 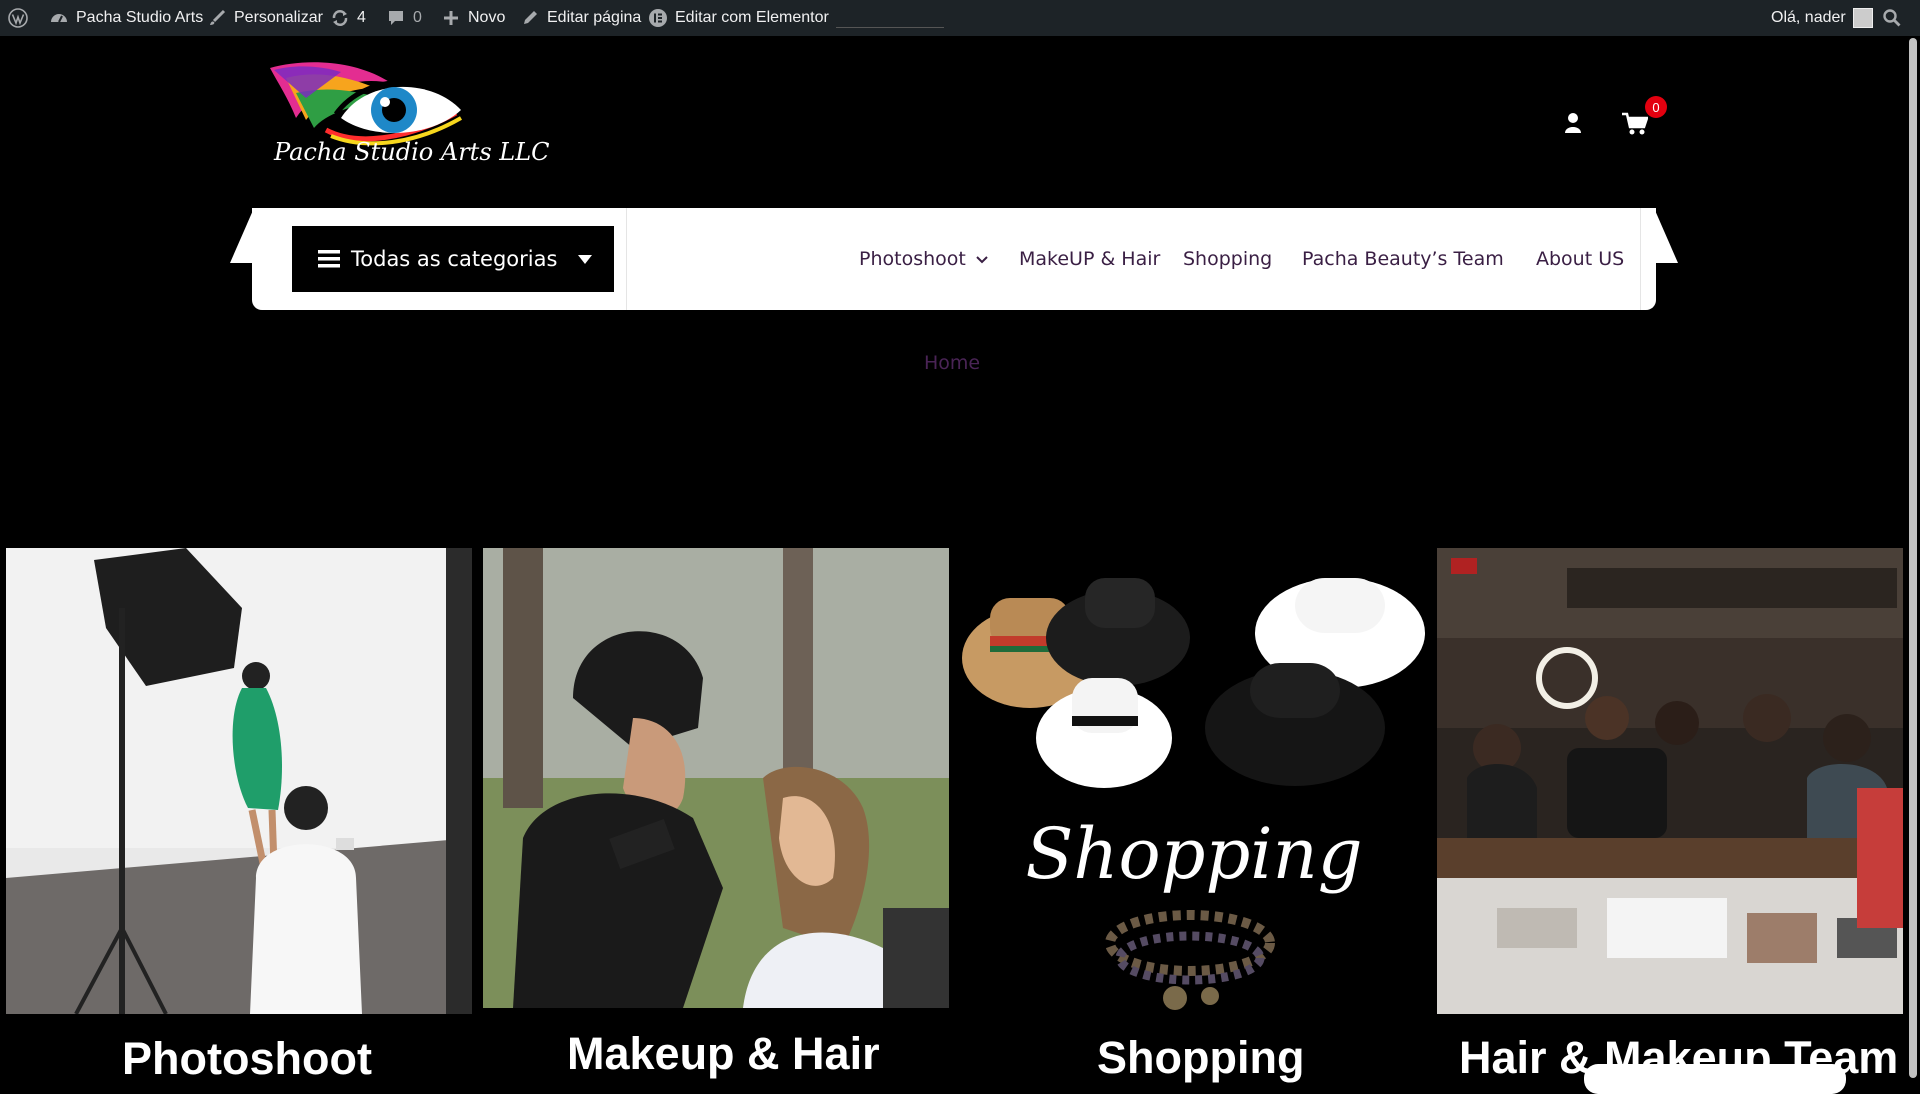 What do you see at coordinates (487, 17) in the screenshot?
I see `new-label: Novo` at bounding box center [487, 17].